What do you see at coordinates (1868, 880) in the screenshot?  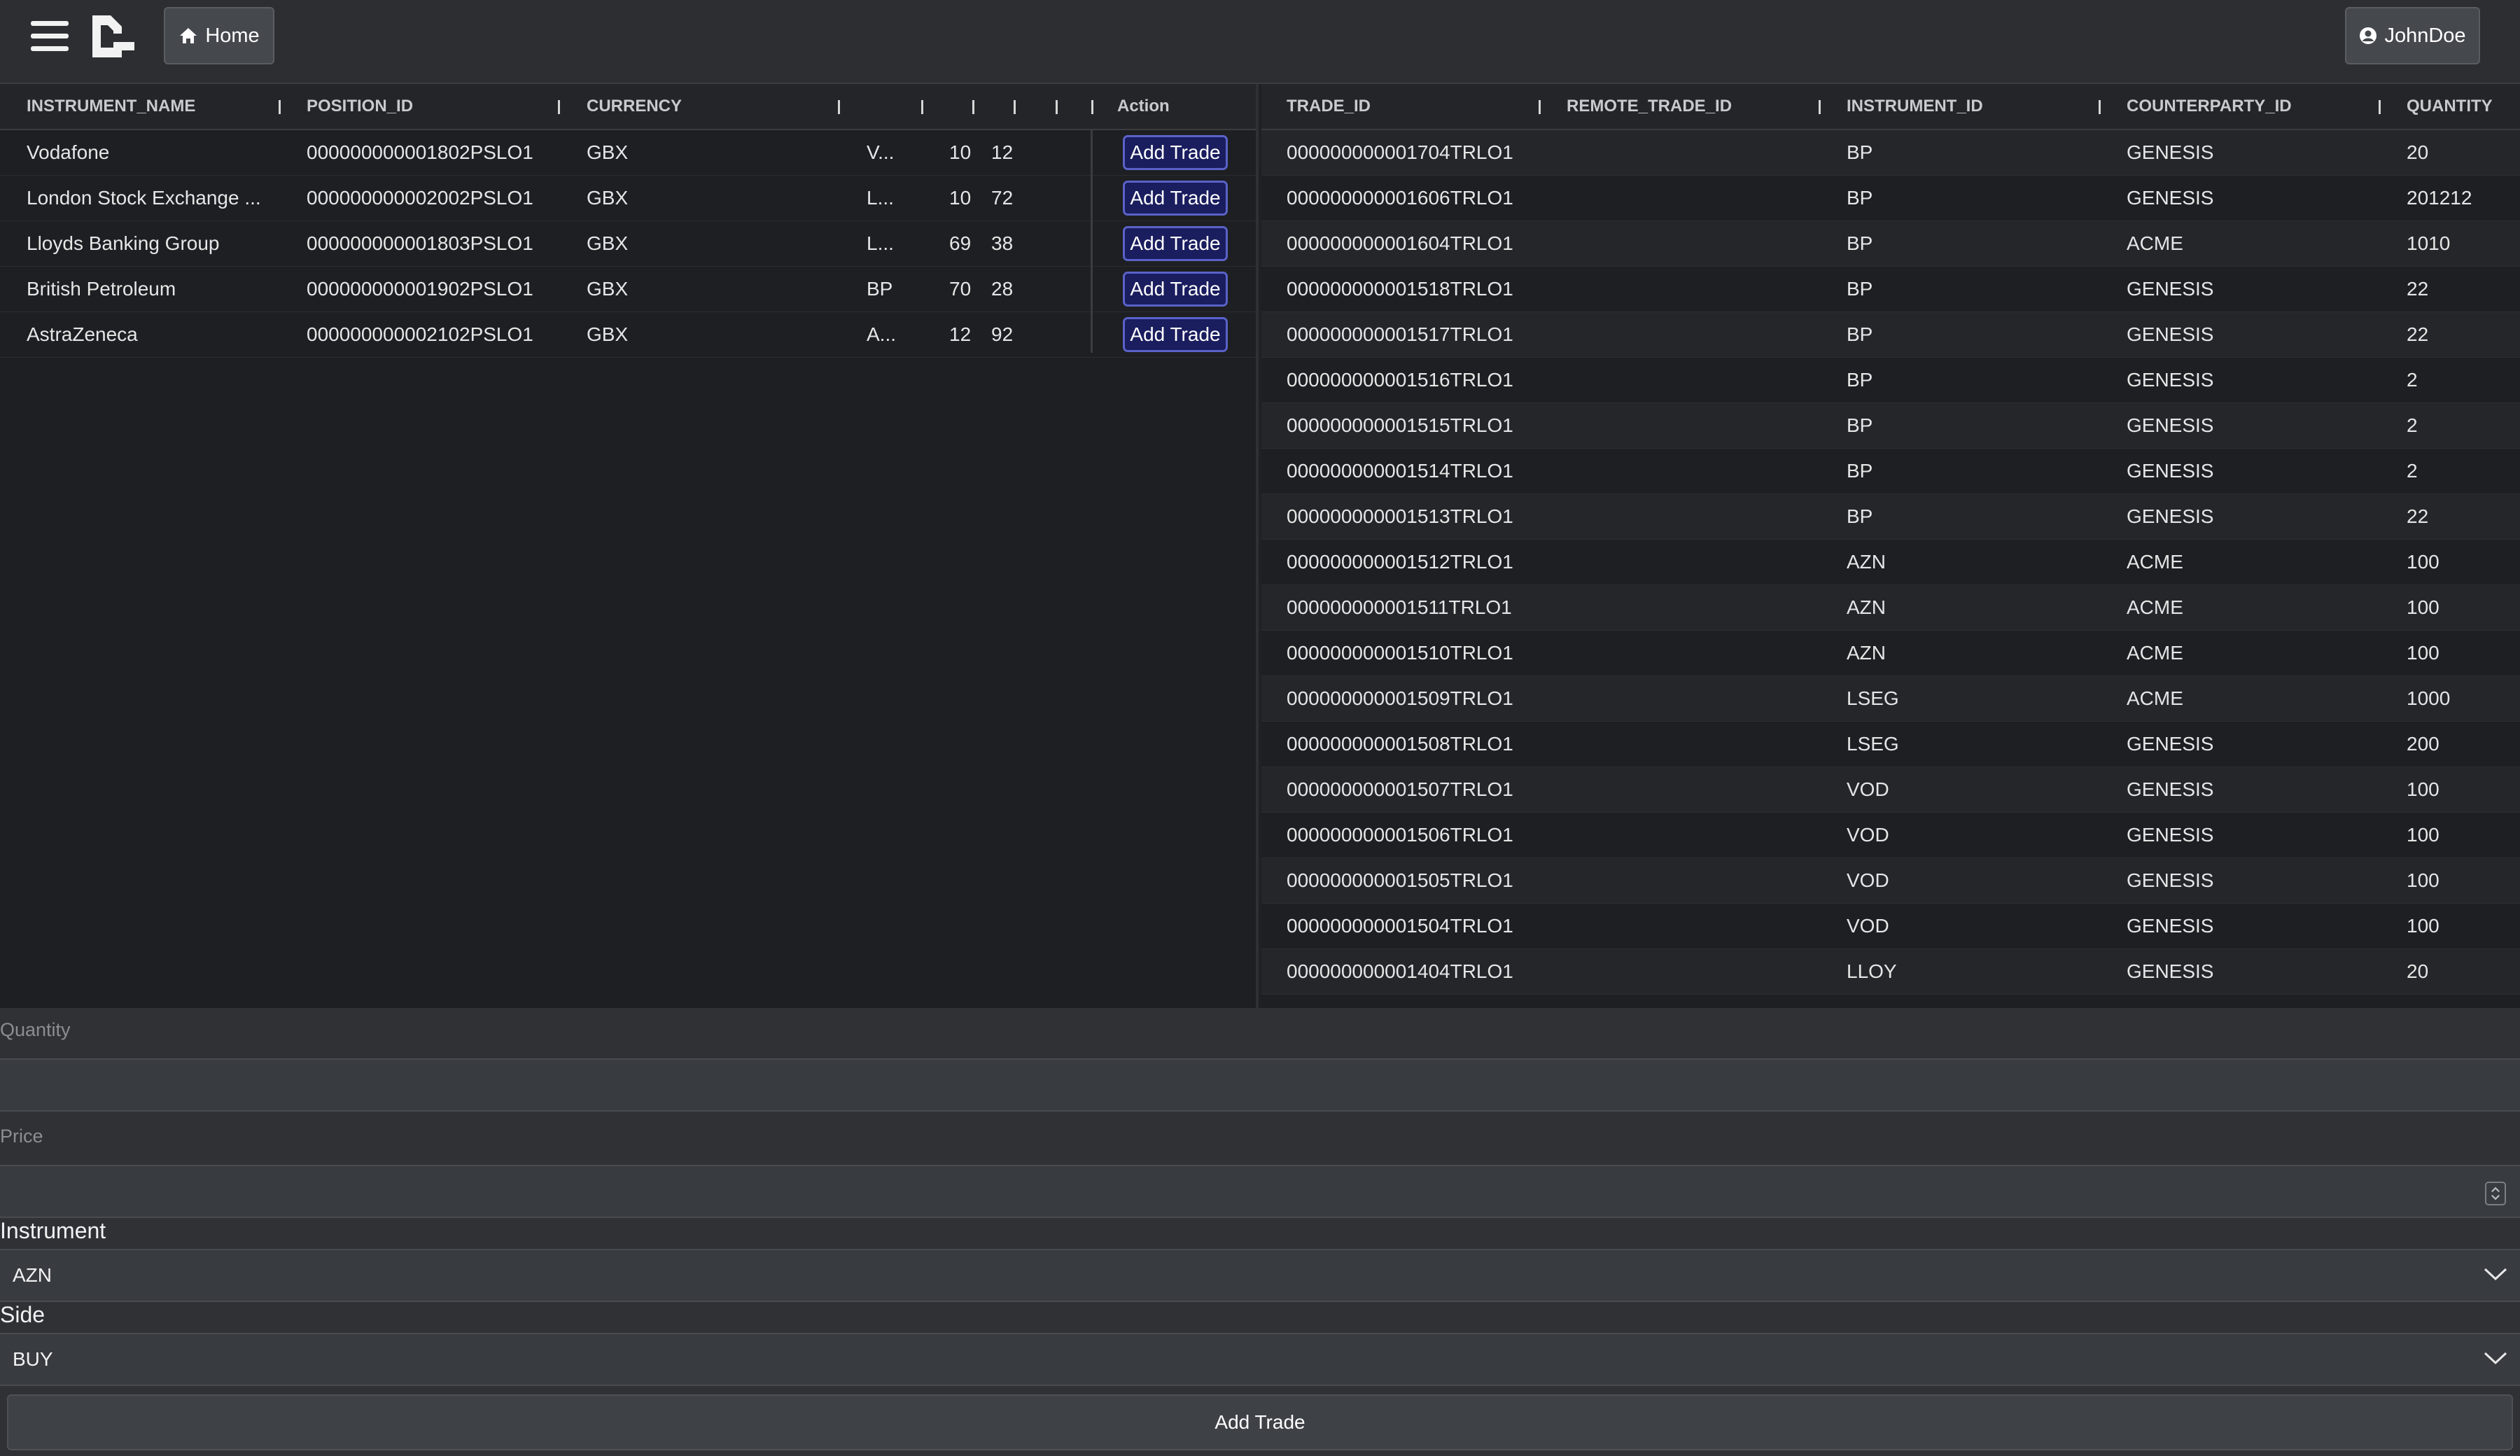 I see `trade-instrument-id: VOD` at bounding box center [1868, 880].